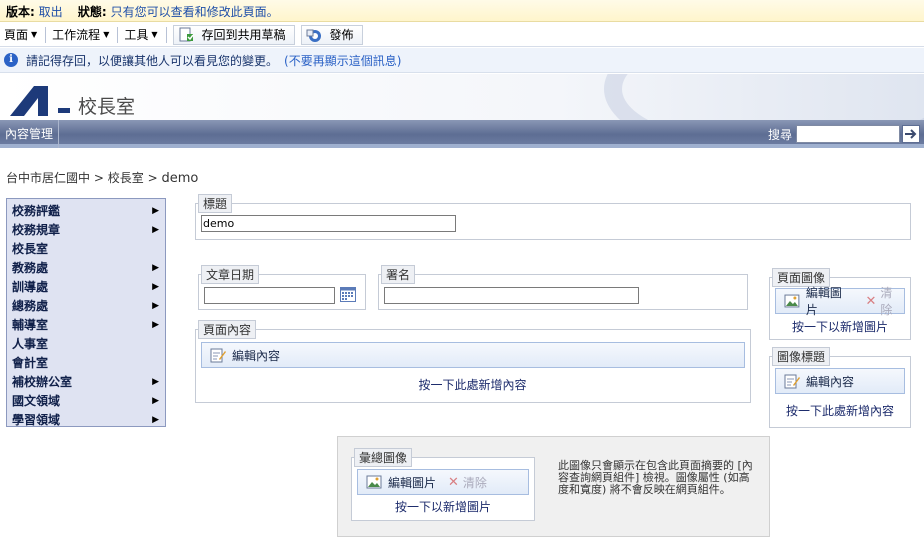 This screenshot has width=924, height=545. Describe the element at coordinates (840, 410) in the screenshot. I see `add-caption-link: 按一下此處新增內容` at that location.